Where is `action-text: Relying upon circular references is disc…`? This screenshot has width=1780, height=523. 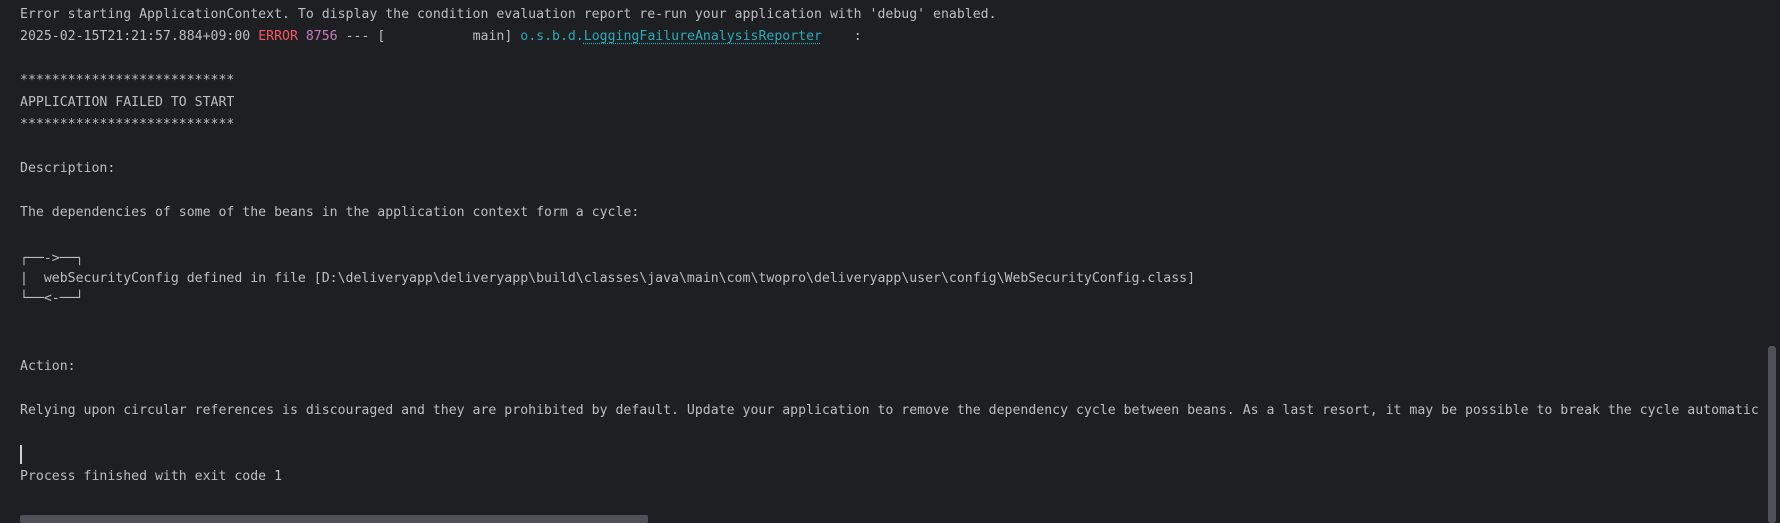
action-text: Relying upon circular references is disc… is located at coordinates (889, 410).